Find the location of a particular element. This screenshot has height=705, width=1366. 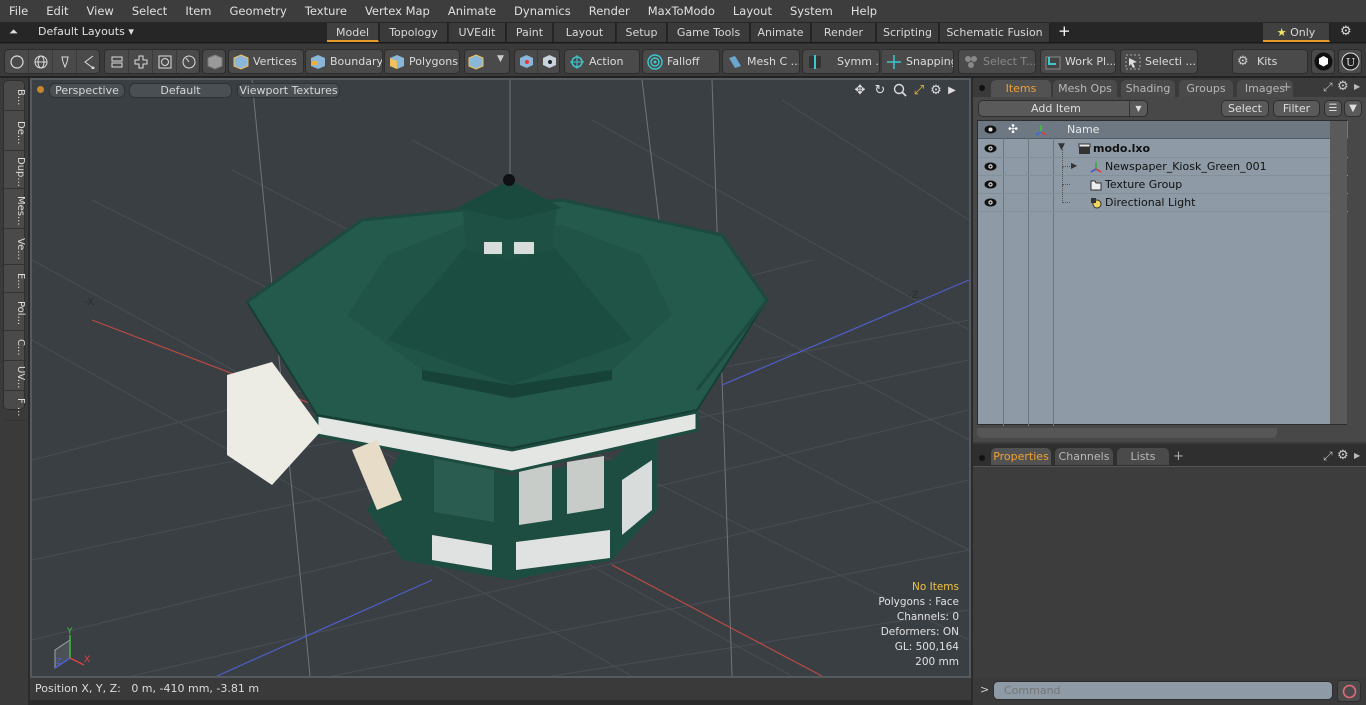

filter-button: Filter is located at coordinates (1296, 108).